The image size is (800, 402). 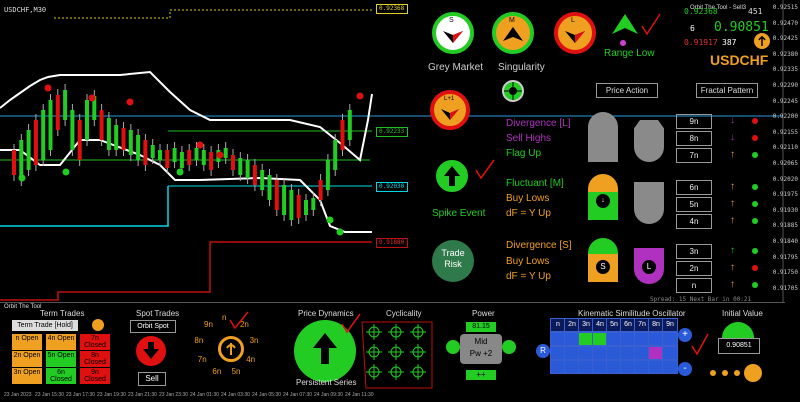 What do you see at coordinates (153, 326) in the screenshot?
I see `orbit-spot-button: Orbit Spot` at bounding box center [153, 326].